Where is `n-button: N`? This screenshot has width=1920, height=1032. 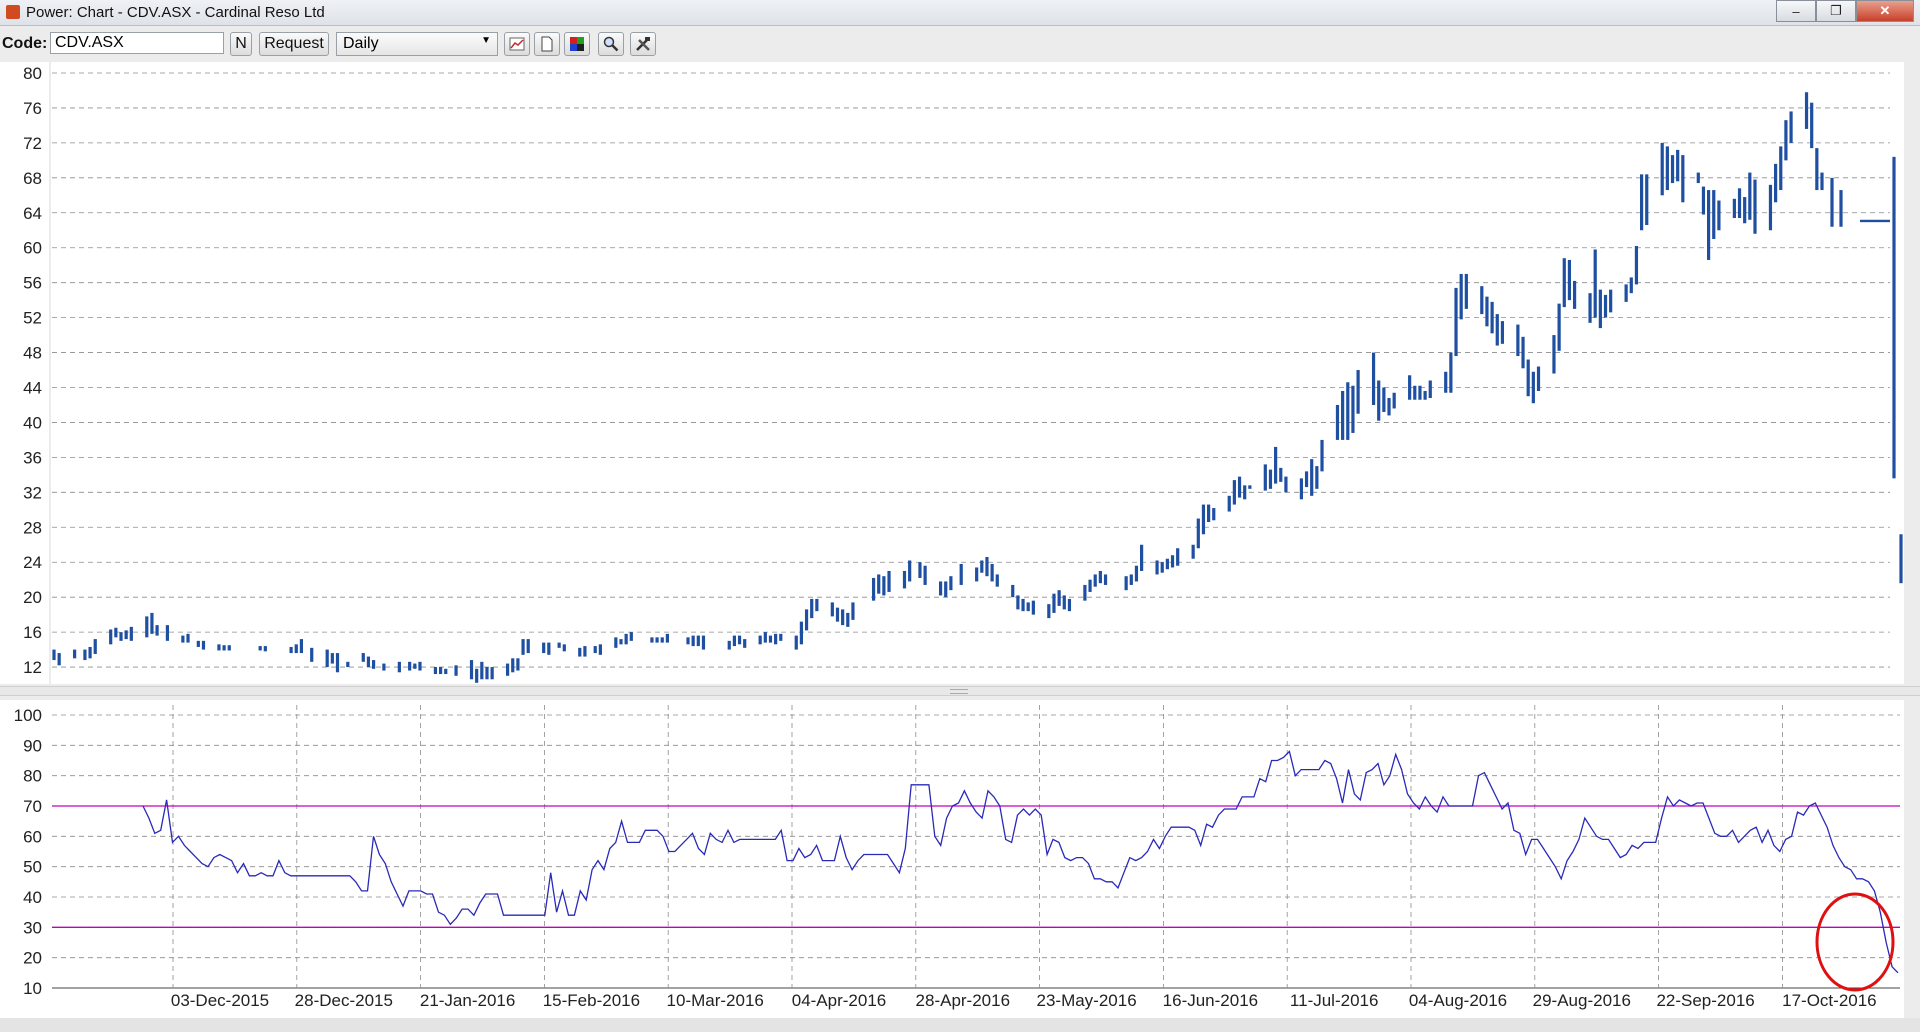 n-button: N is located at coordinates (241, 44).